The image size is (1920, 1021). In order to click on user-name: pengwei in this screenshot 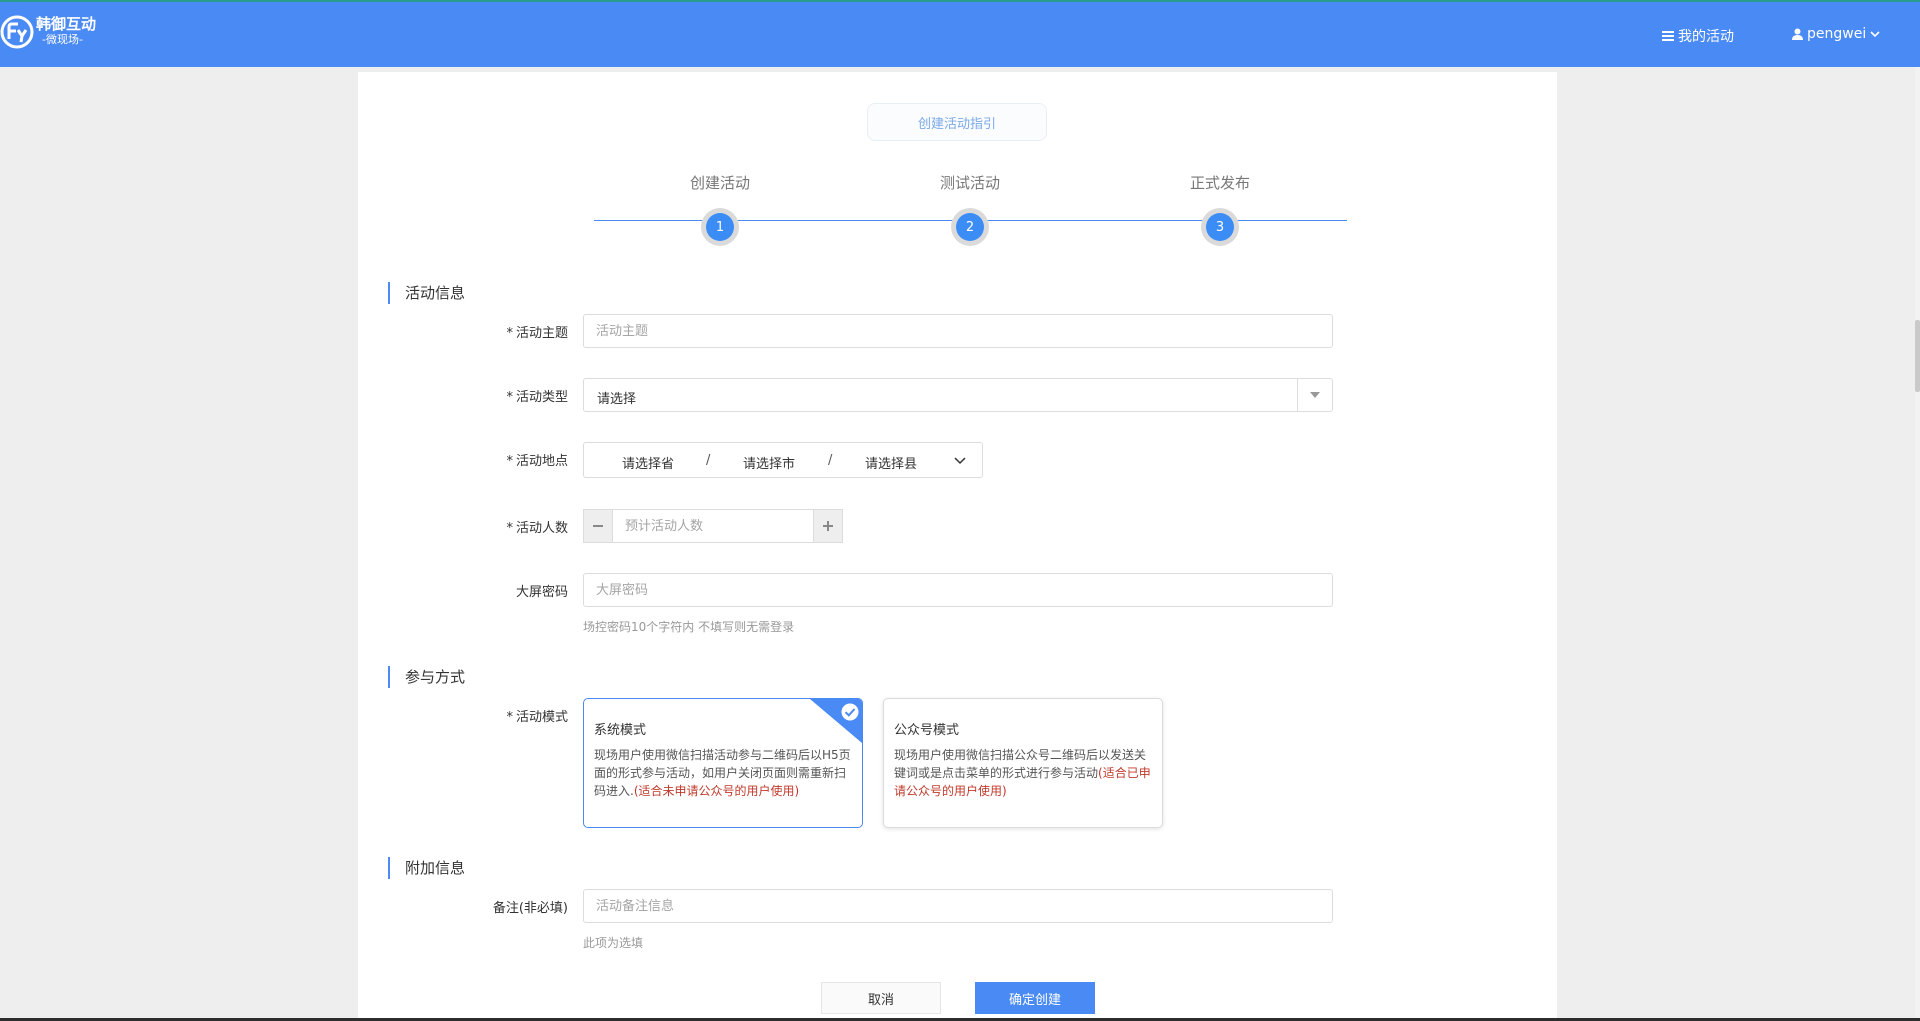, I will do `click(1837, 34)`.